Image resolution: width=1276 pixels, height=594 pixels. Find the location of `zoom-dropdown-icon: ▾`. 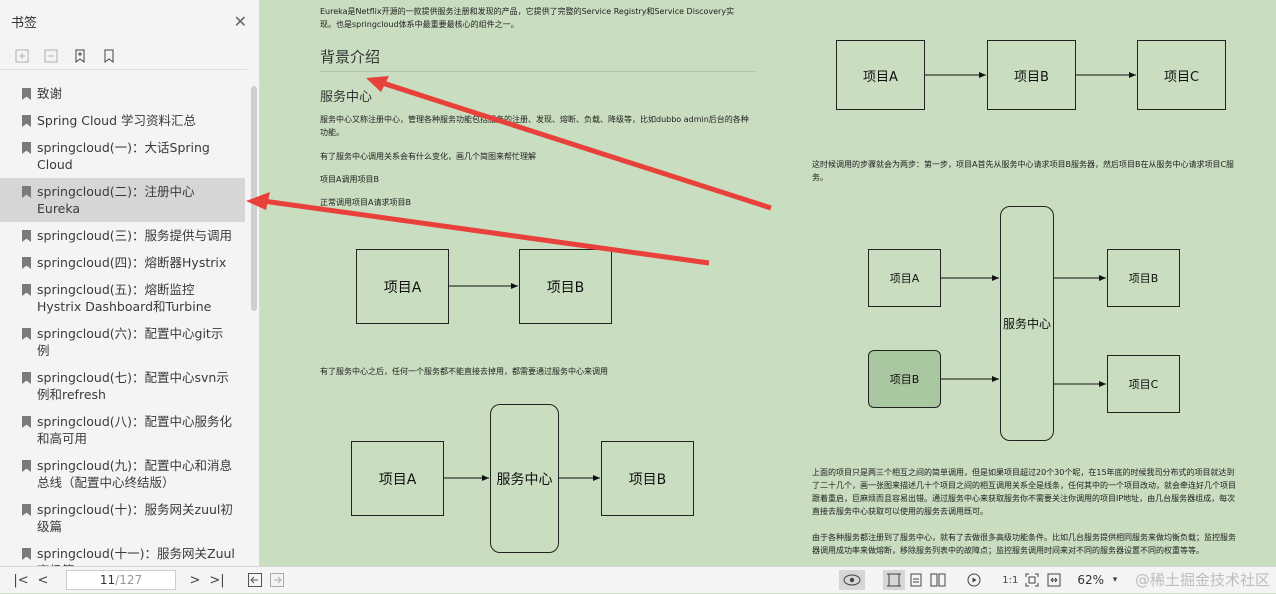

zoom-dropdown-icon: ▾ is located at coordinates (1115, 580).